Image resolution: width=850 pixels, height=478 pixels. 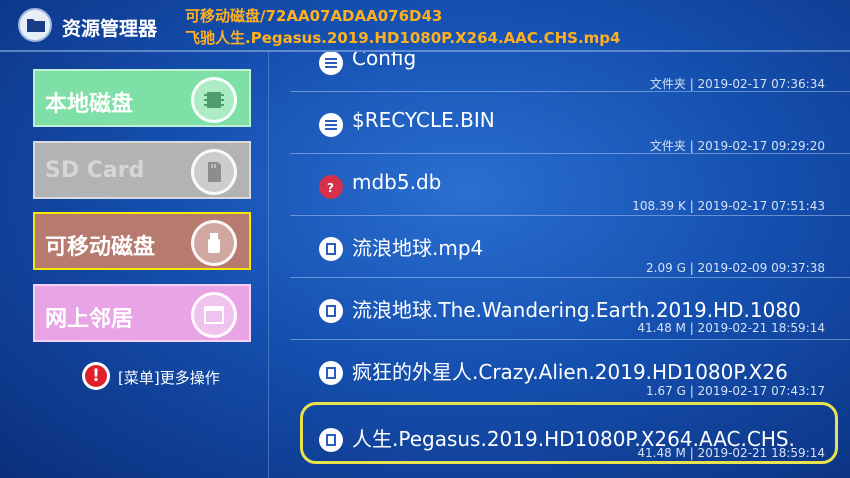 What do you see at coordinates (397, 182) in the screenshot?
I see `file-name: mdb5.db` at bounding box center [397, 182].